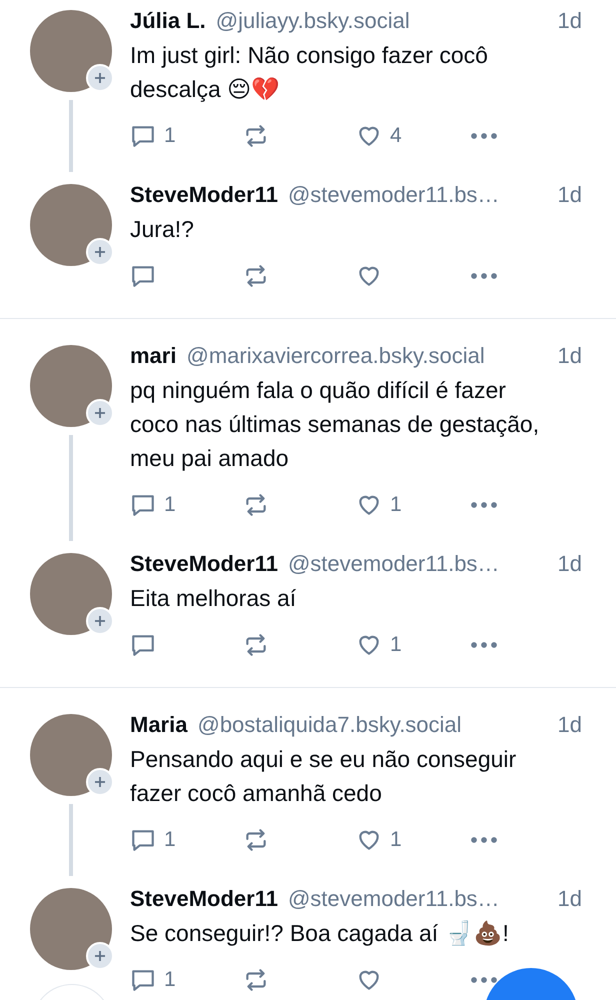 This screenshot has width=616, height=1000. I want to click on author-handle: @bostaliquida7.bsky.social, so click(329, 725).